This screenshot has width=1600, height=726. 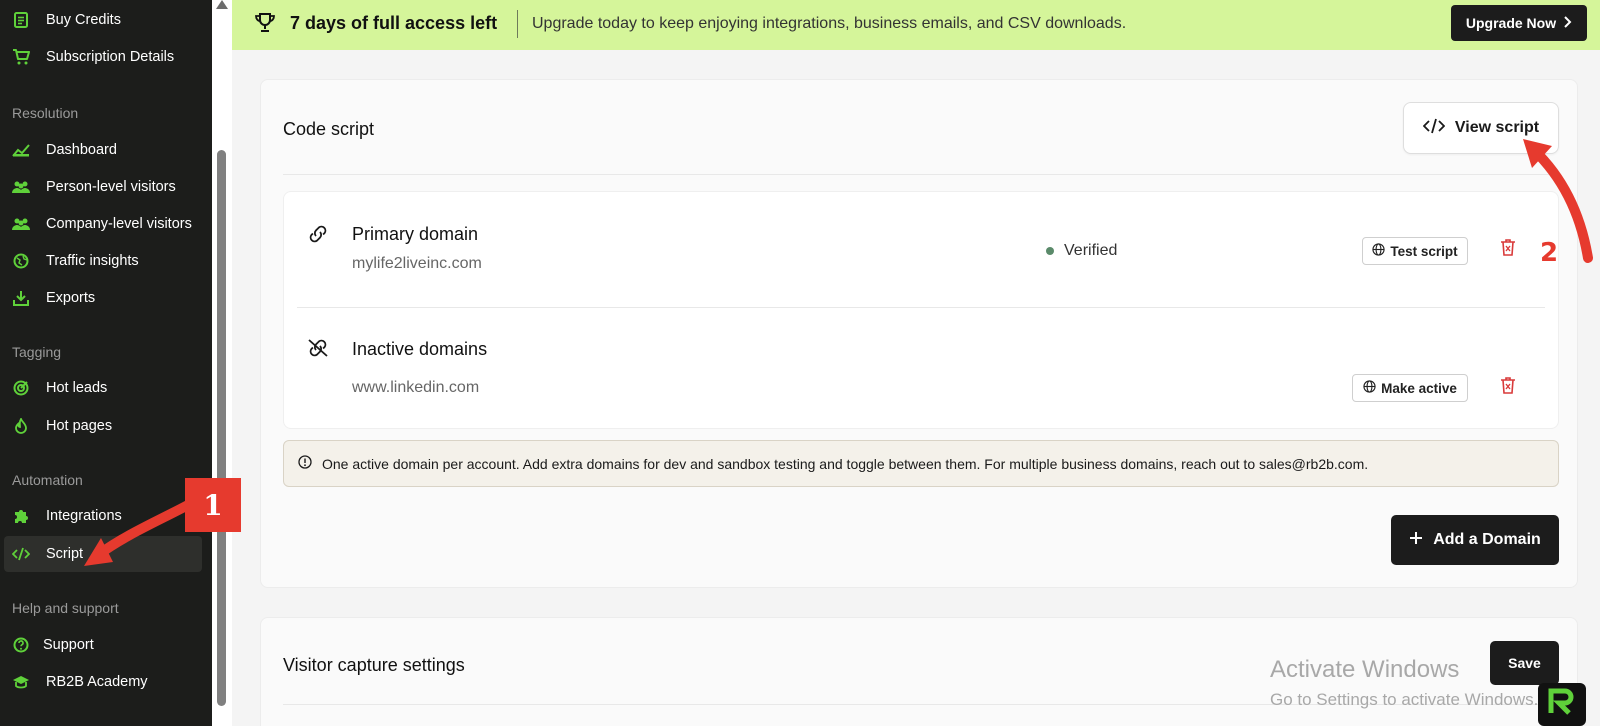 What do you see at coordinates (213, 505) in the screenshot?
I see `annotation-badge-1: 1` at bounding box center [213, 505].